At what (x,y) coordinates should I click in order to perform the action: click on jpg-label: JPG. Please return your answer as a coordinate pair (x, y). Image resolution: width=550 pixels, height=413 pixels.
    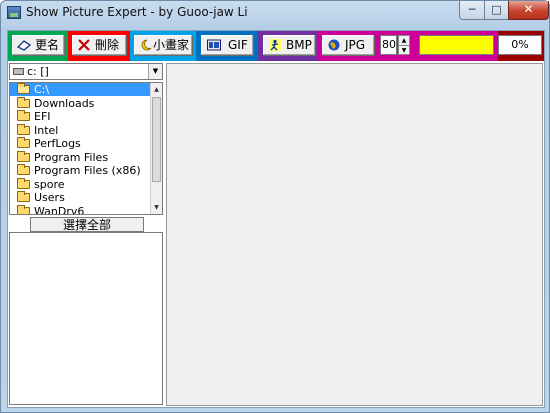
    Looking at the image, I should click on (355, 45).